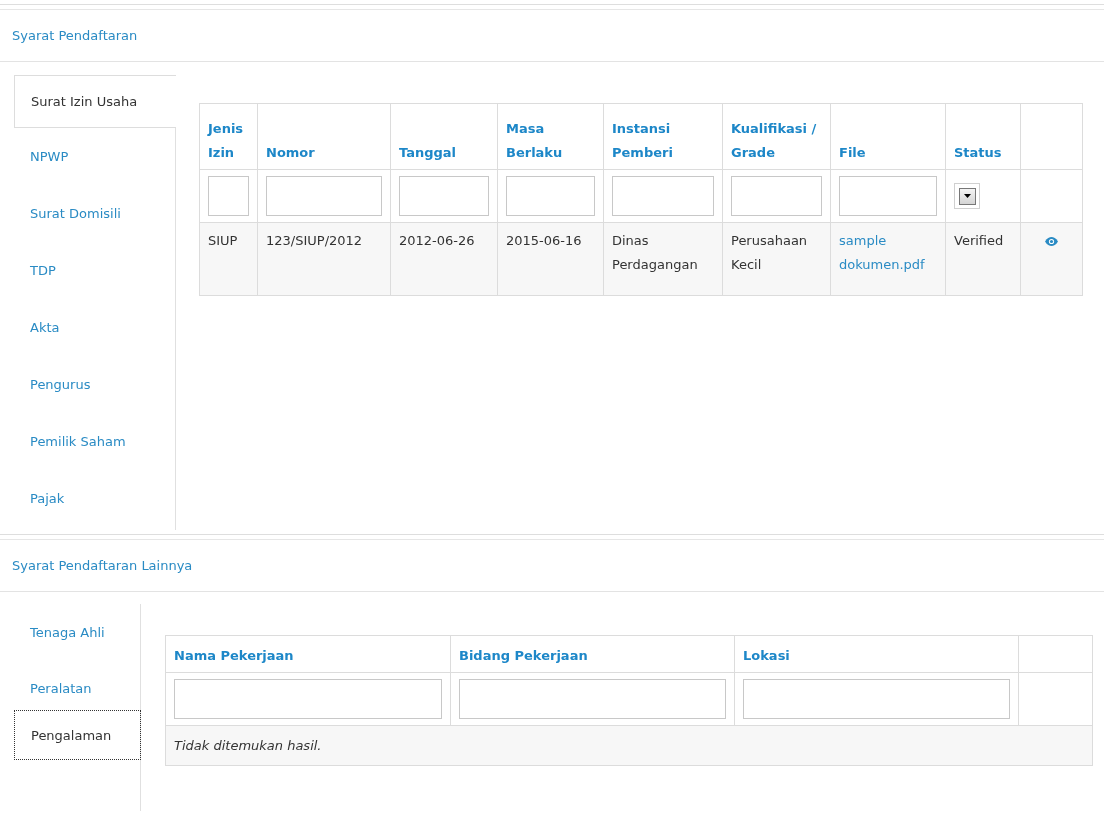 The height and width of the screenshot is (835, 1104). What do you see at coordinates (437, 240) in the screenshot?
I see `table-cell: 2012-06-26` at bounding box center [437, 240].